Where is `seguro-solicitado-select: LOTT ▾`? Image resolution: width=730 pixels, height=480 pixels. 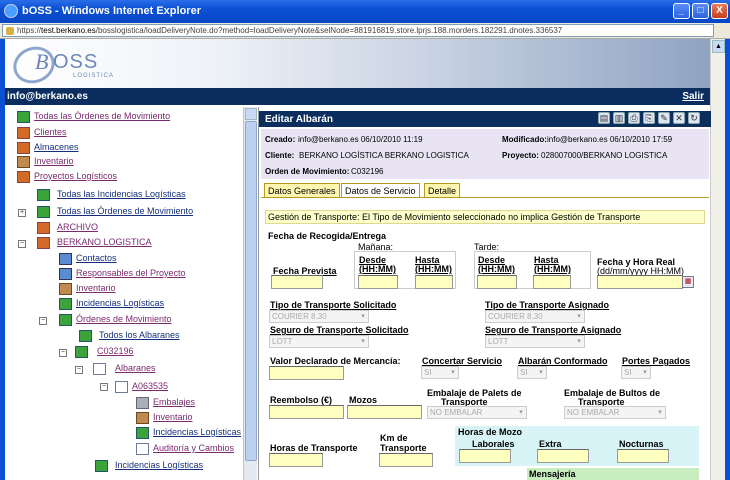 seguro-solicitado-select: LOTT ▾ is located at coordinates (319, 341).